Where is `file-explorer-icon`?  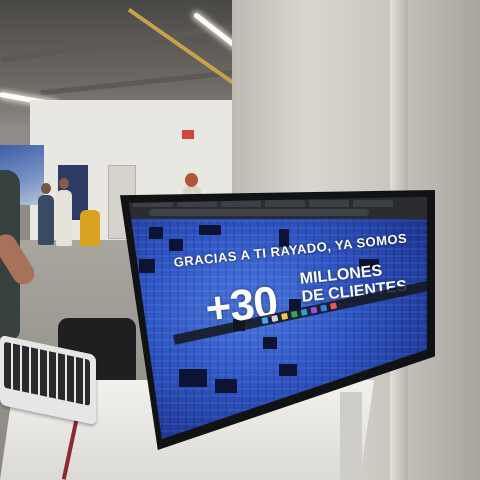
file-explorer-icon is located at coordinates (285, 316).